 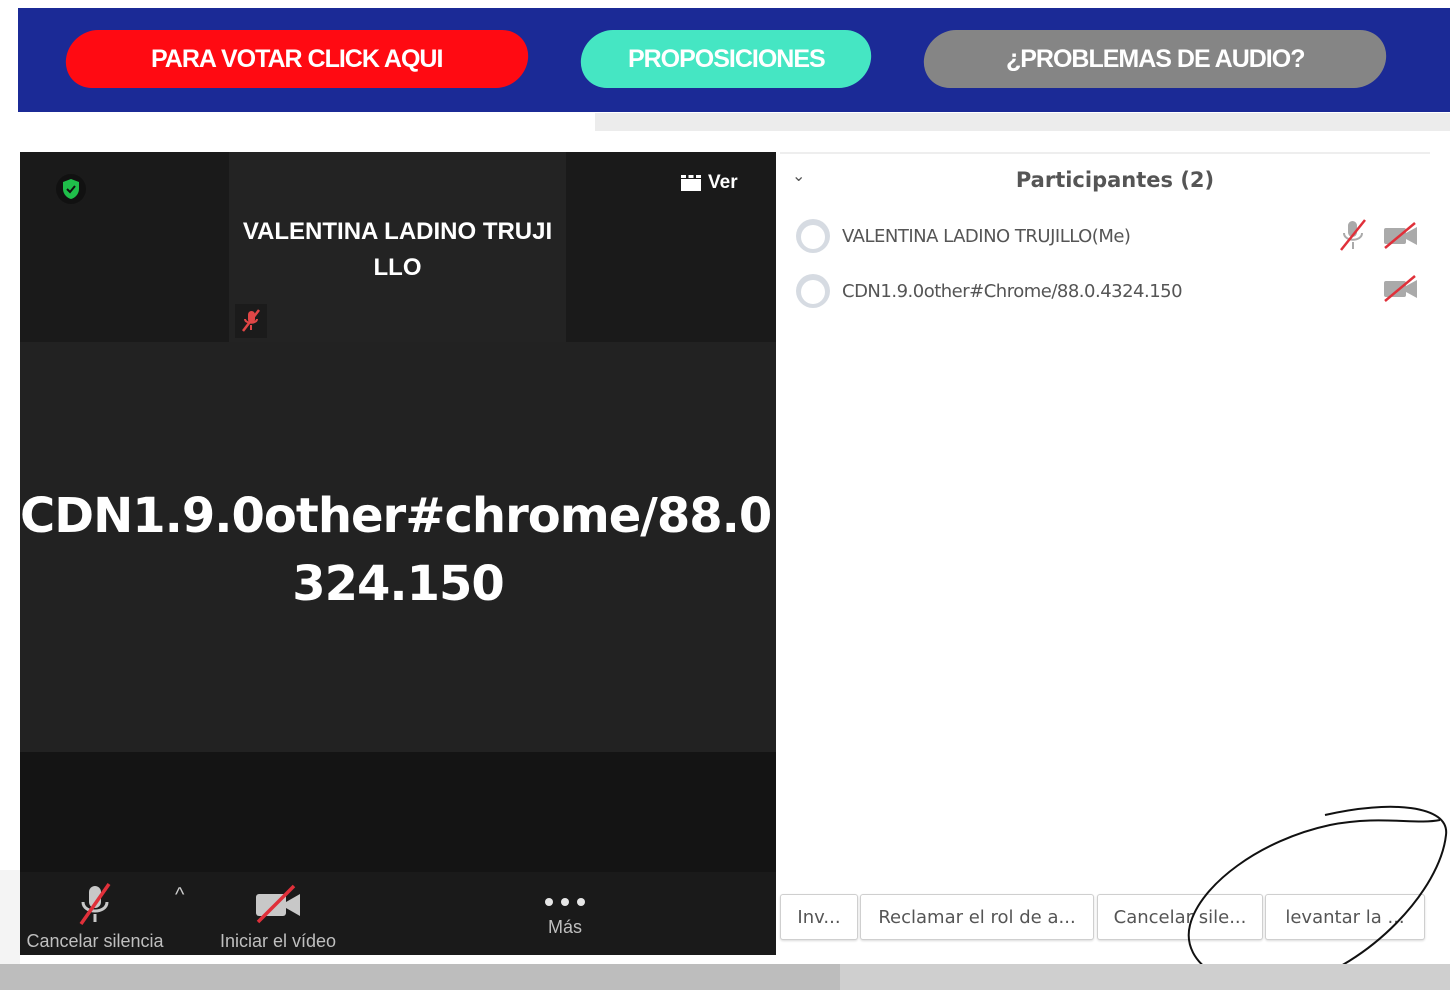 What do you see at coordinates (420, 977) in the screenshot?
I see `bottom-bar-dark` at bounding box center [420, 977].